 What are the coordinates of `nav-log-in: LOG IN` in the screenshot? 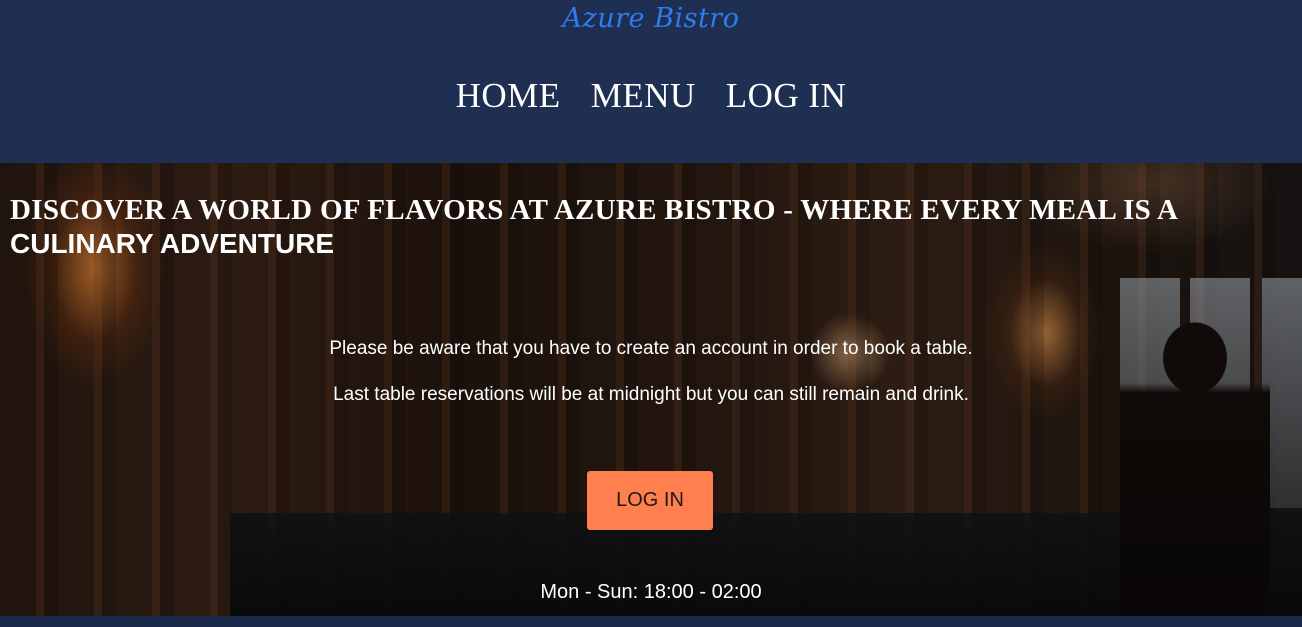 It's located at (786, 96).